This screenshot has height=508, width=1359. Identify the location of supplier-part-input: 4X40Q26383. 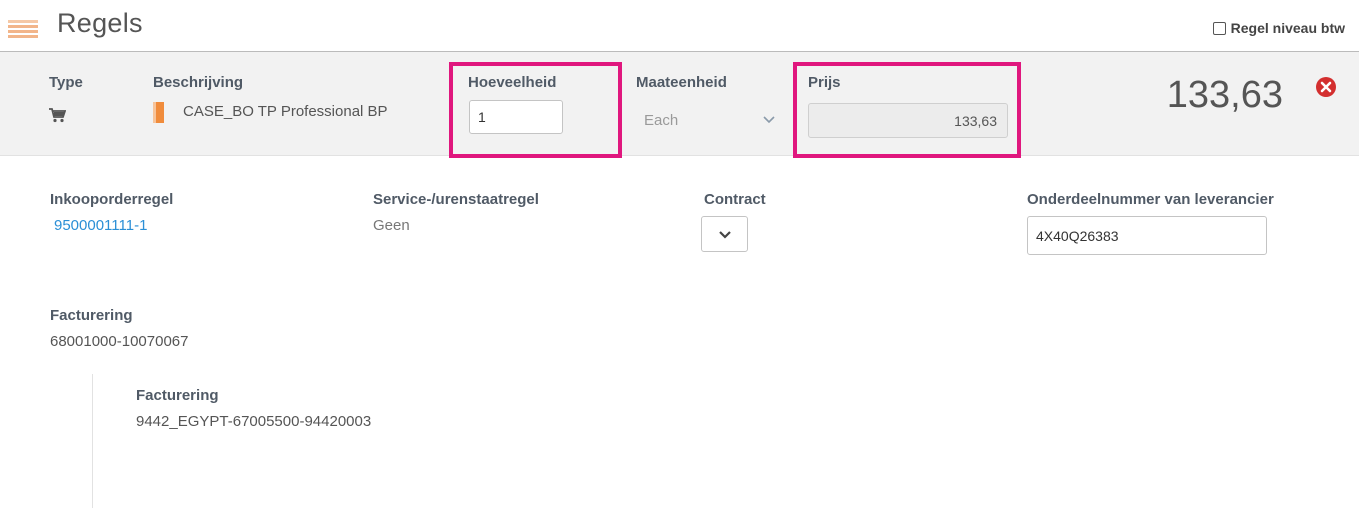
(1147, 235).